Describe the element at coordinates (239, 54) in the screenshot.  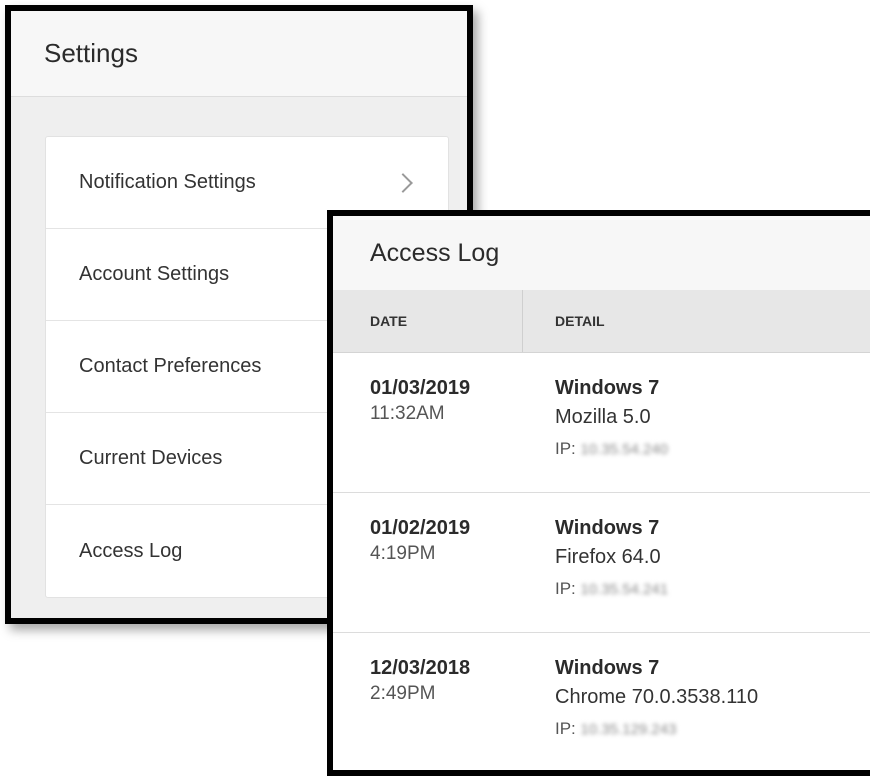
I see `settings-header: Settings` at that location.